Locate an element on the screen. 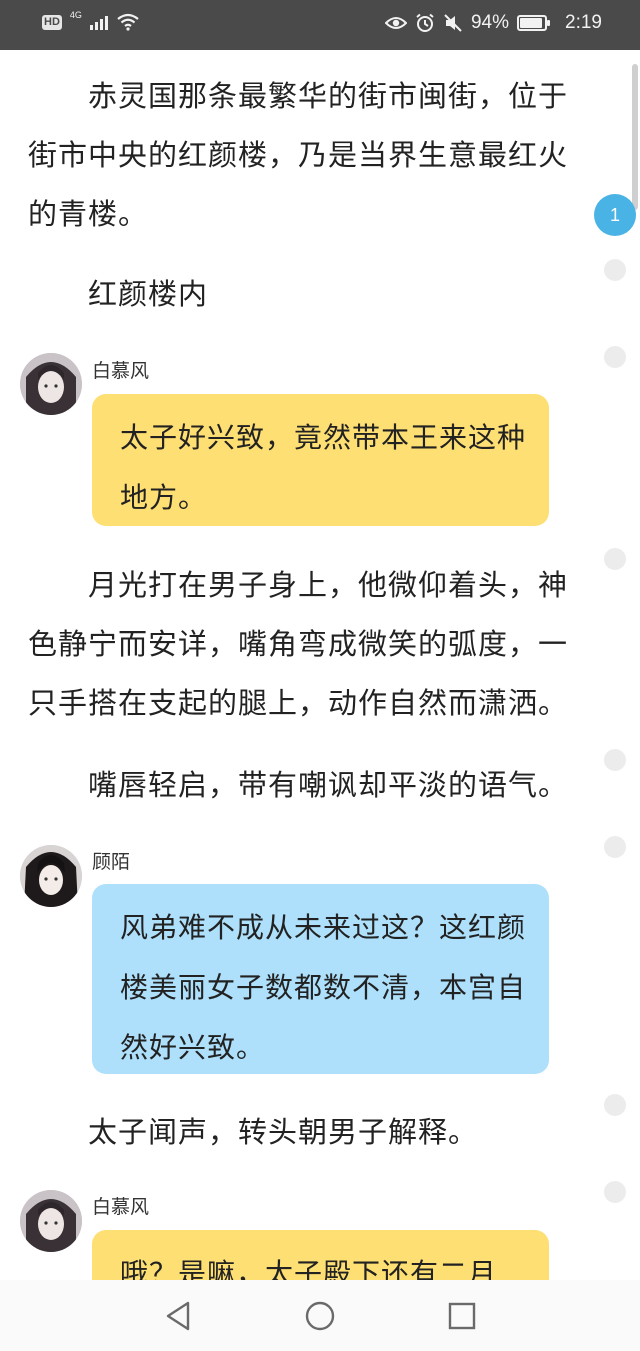  narration-paragraph: 赤灵国那条最繁华的街市闽街，位于街市中央的红颜楼，乃是当界生意最红火的青楼。 is located at coordinates (298, 155).